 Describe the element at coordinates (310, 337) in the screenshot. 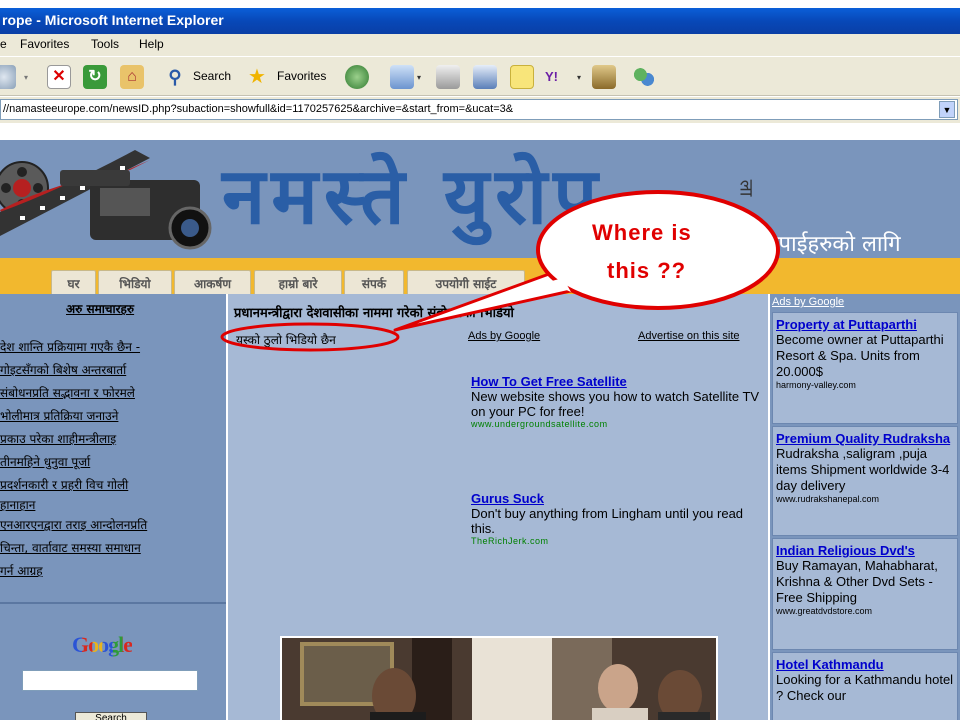

I see `highlight-ellipse` at that location.